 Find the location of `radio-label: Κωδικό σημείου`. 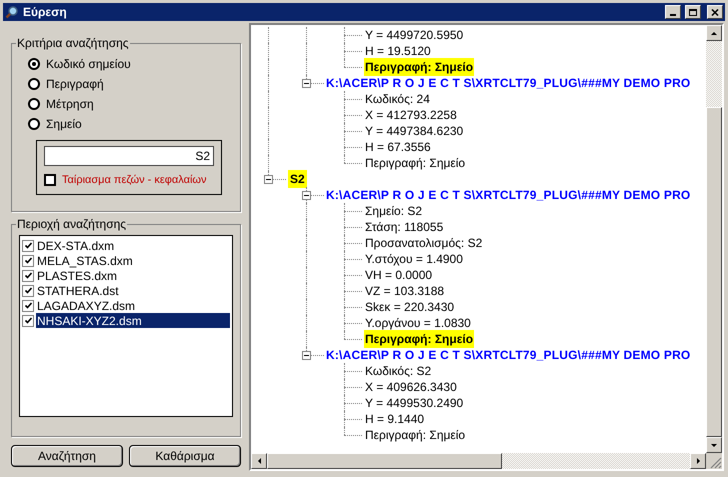

radio-label: Κωδικό σημείου is located at coordinates (88, 64).